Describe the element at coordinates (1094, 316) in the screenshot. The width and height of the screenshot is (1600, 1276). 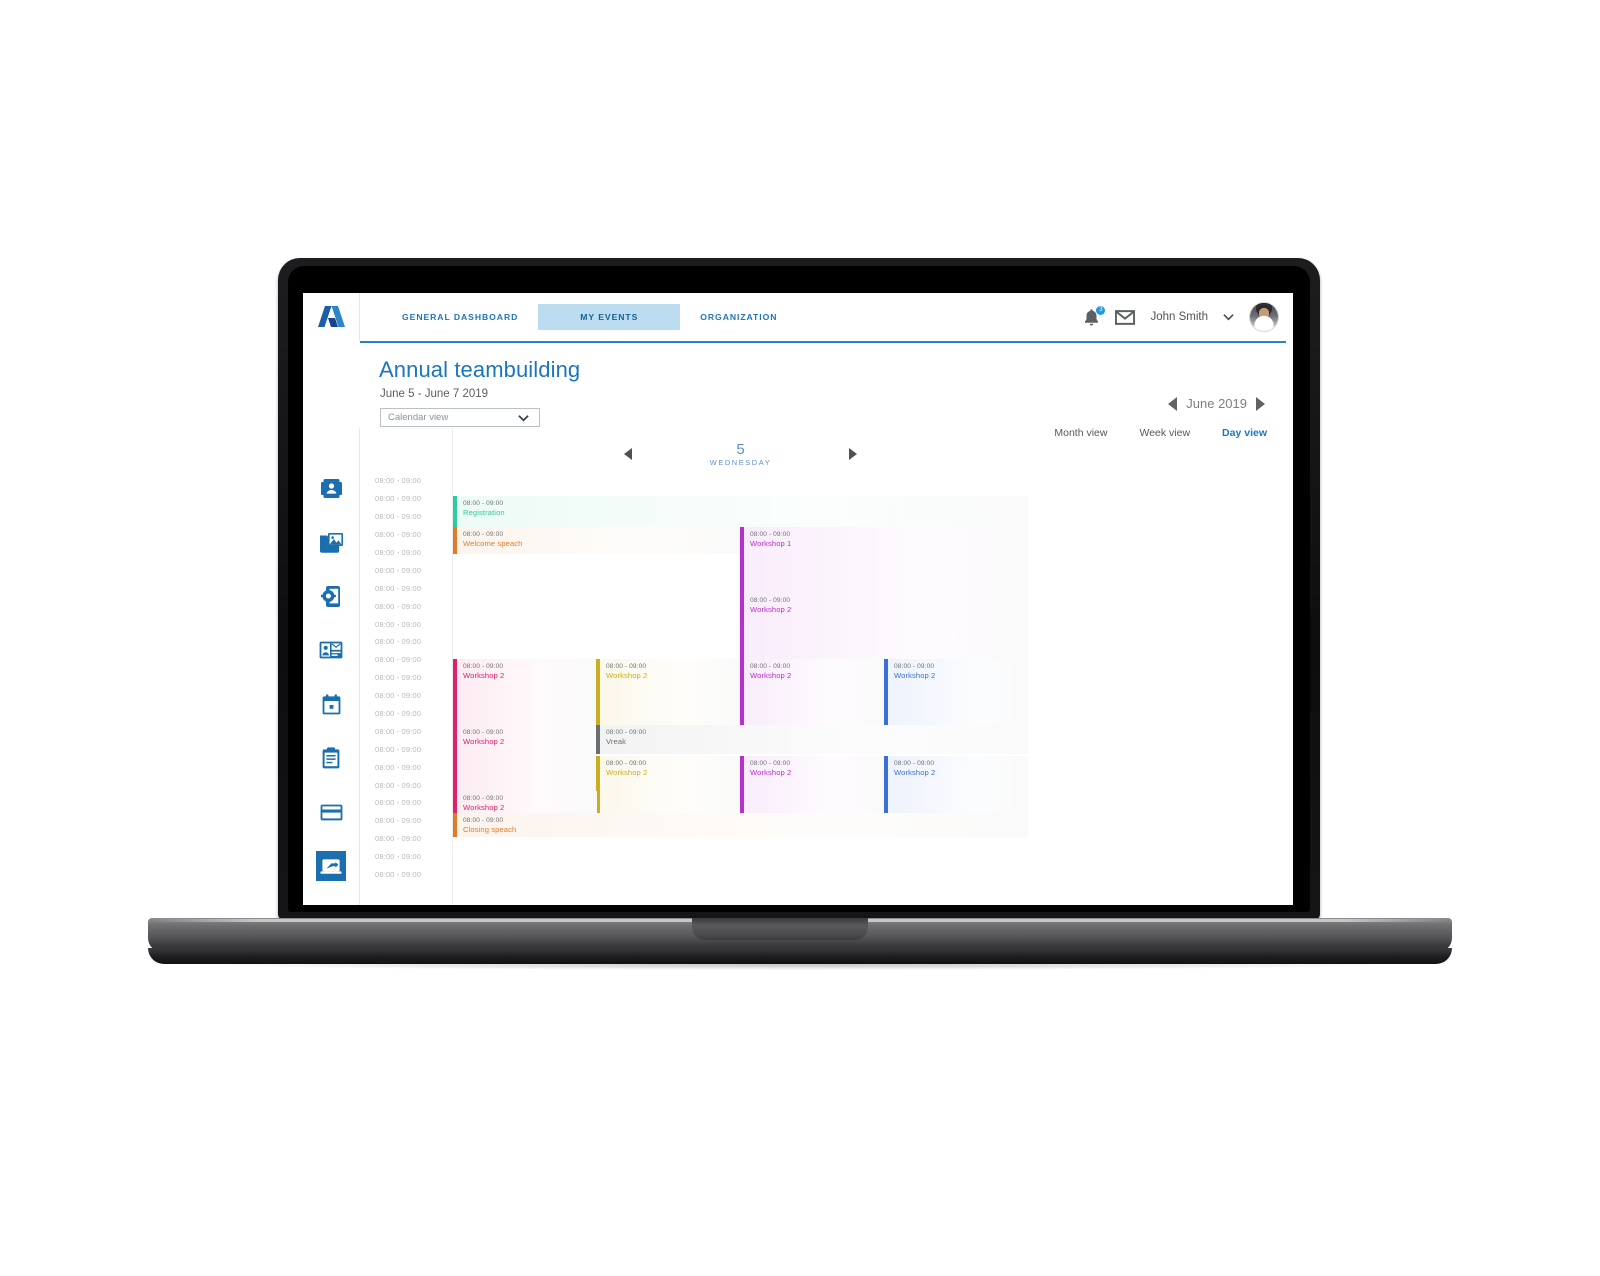
I see `notifications-button: 3` at that location.